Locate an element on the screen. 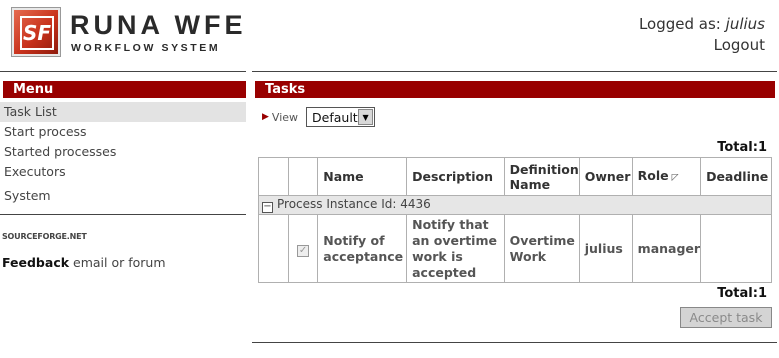  column-header-definition-name: Definition Name is located at coordinates (541, 176).